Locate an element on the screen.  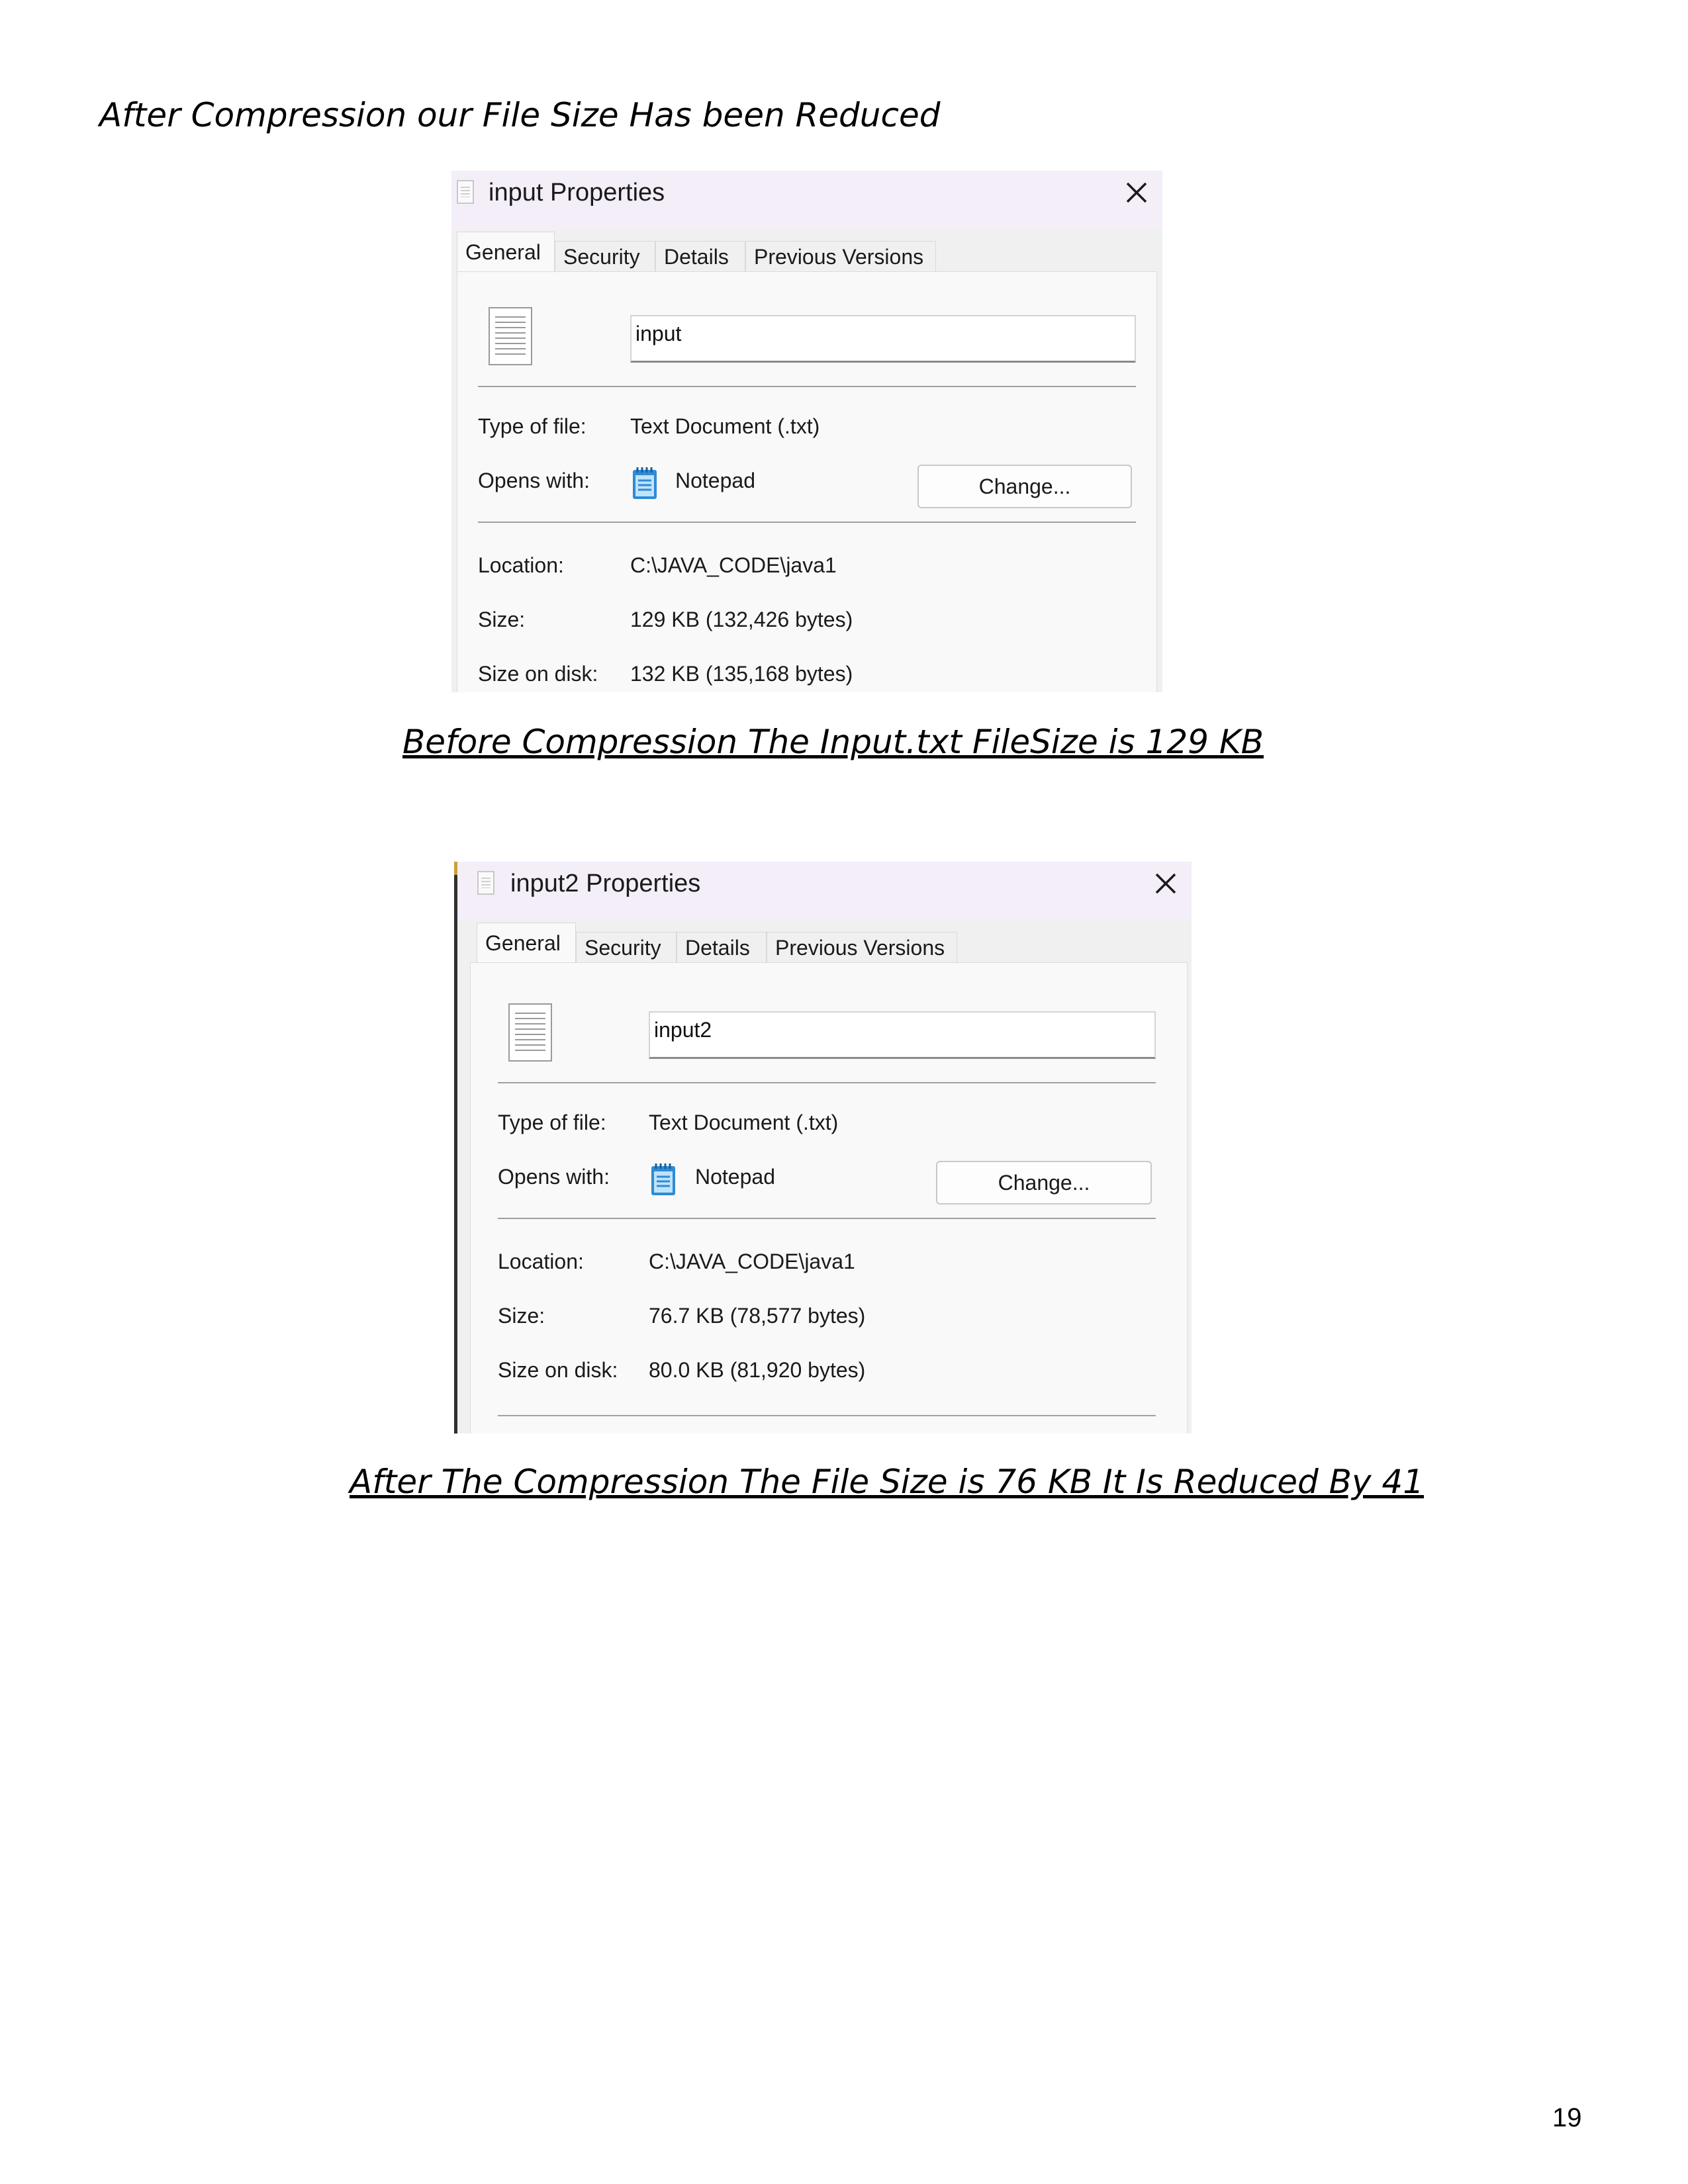
page-number: 19 is located at coordinates (1567, 2117).